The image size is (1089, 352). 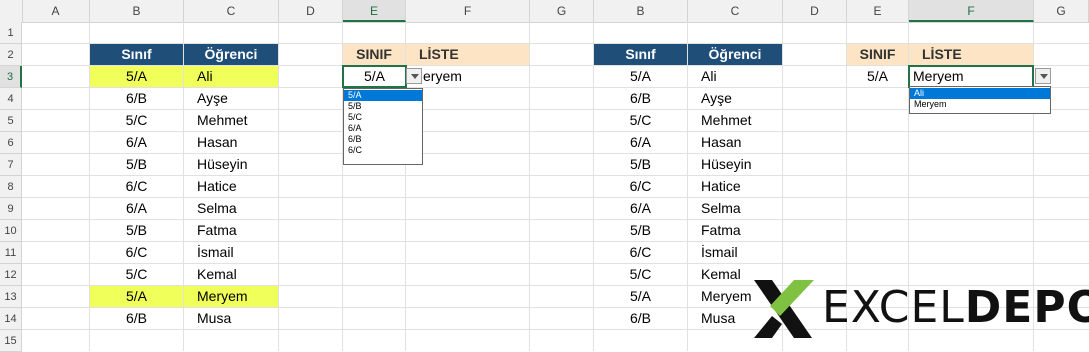 What do you see at coordinates (878, 11) in the screenshot?
I see `column-header-e-2: E` at bounding box center [878, 11].